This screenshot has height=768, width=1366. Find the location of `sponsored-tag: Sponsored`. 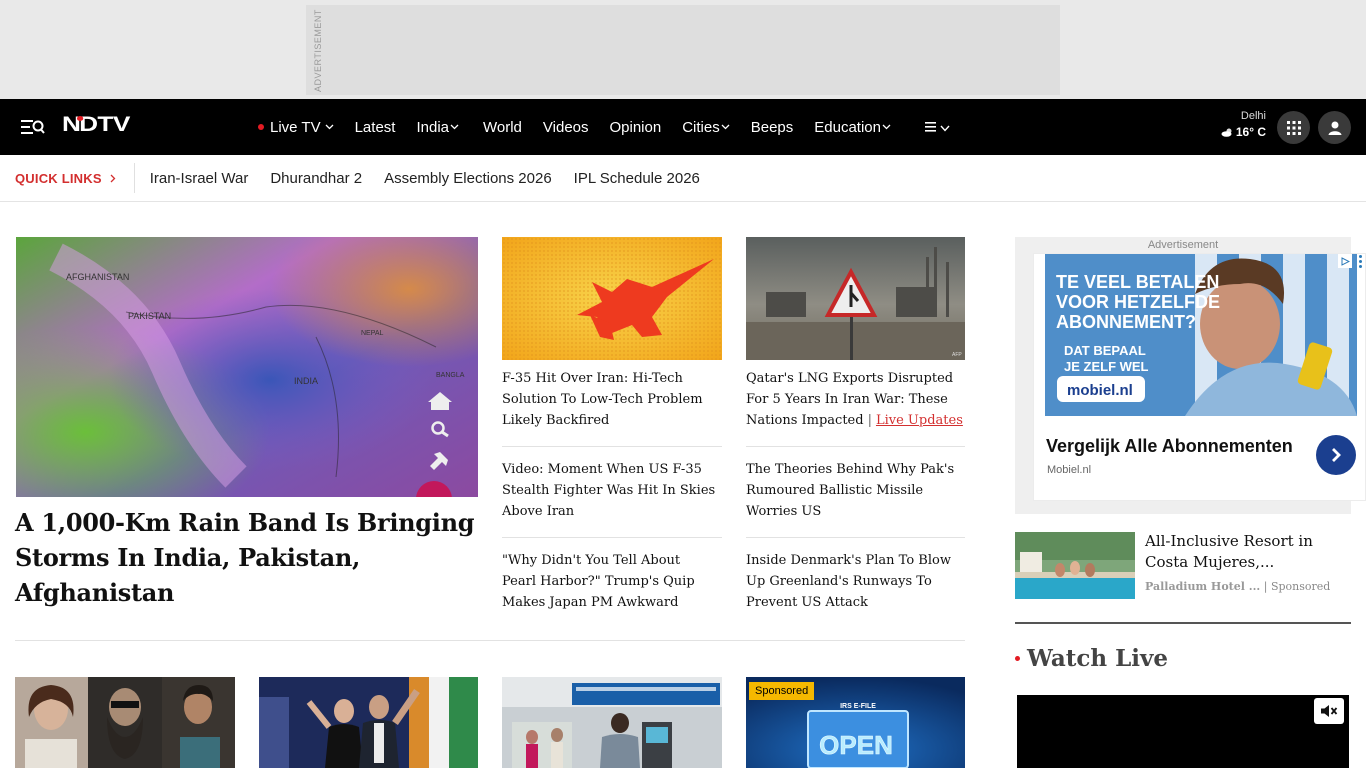

sponsored-tag: Sponsored is located at coordinates (1300, 586).